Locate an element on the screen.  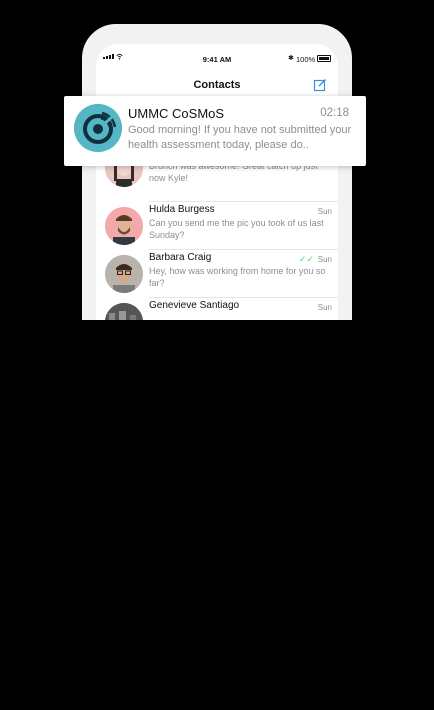
compose-icon is located at coordinates (320, 85).